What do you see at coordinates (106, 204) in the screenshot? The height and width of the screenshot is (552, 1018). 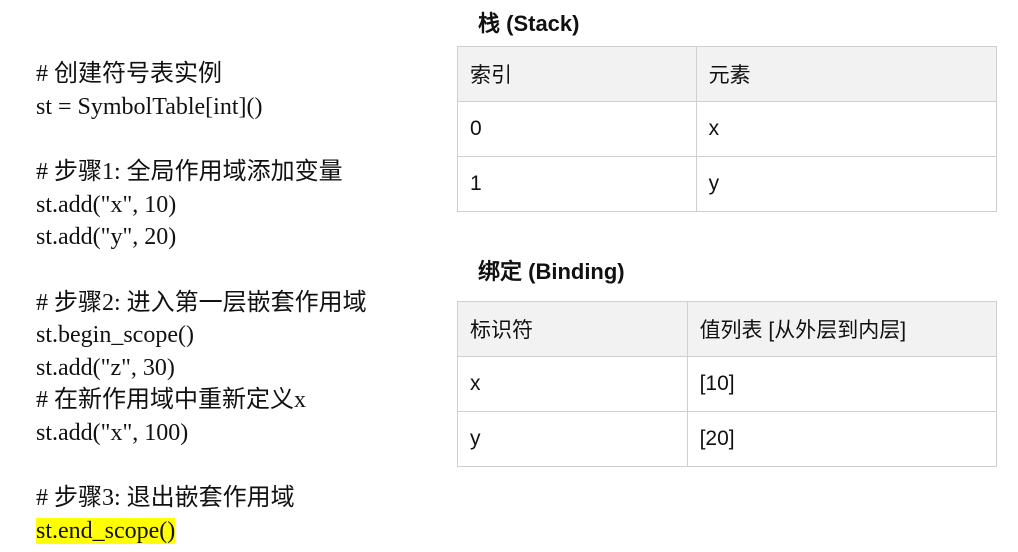 I see `code-line: st.add("x", 10)` at bounding box center [106, 204].